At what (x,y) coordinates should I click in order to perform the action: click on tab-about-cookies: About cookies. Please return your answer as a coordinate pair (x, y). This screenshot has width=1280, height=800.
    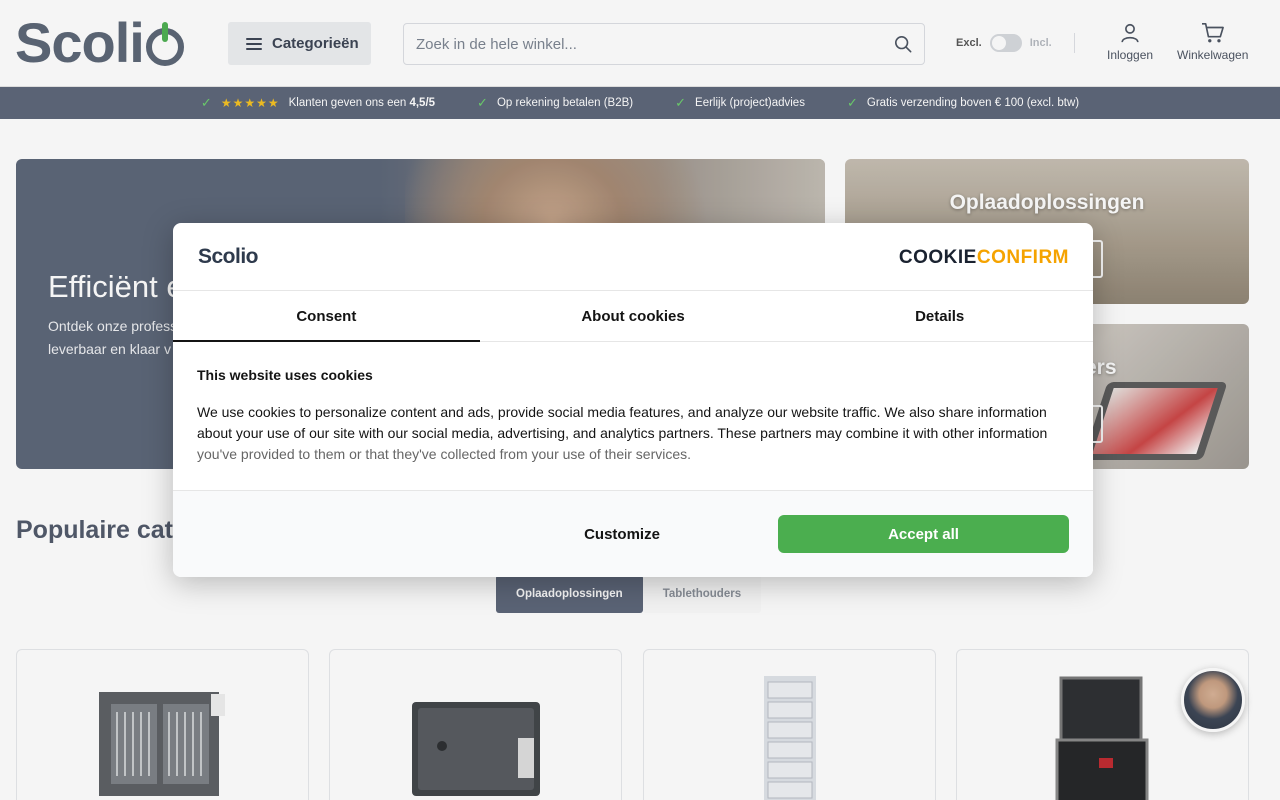
    Looking at the image, I should click on (633, 316).